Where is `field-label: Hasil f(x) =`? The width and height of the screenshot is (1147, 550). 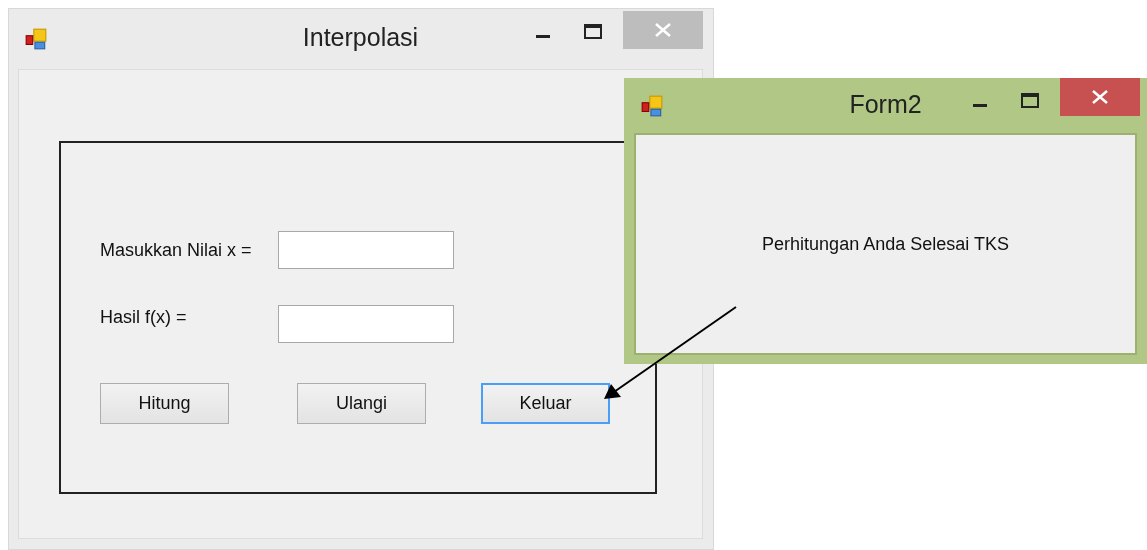
field-label: Hasil f(x) = is located at coordinates (144, 317).